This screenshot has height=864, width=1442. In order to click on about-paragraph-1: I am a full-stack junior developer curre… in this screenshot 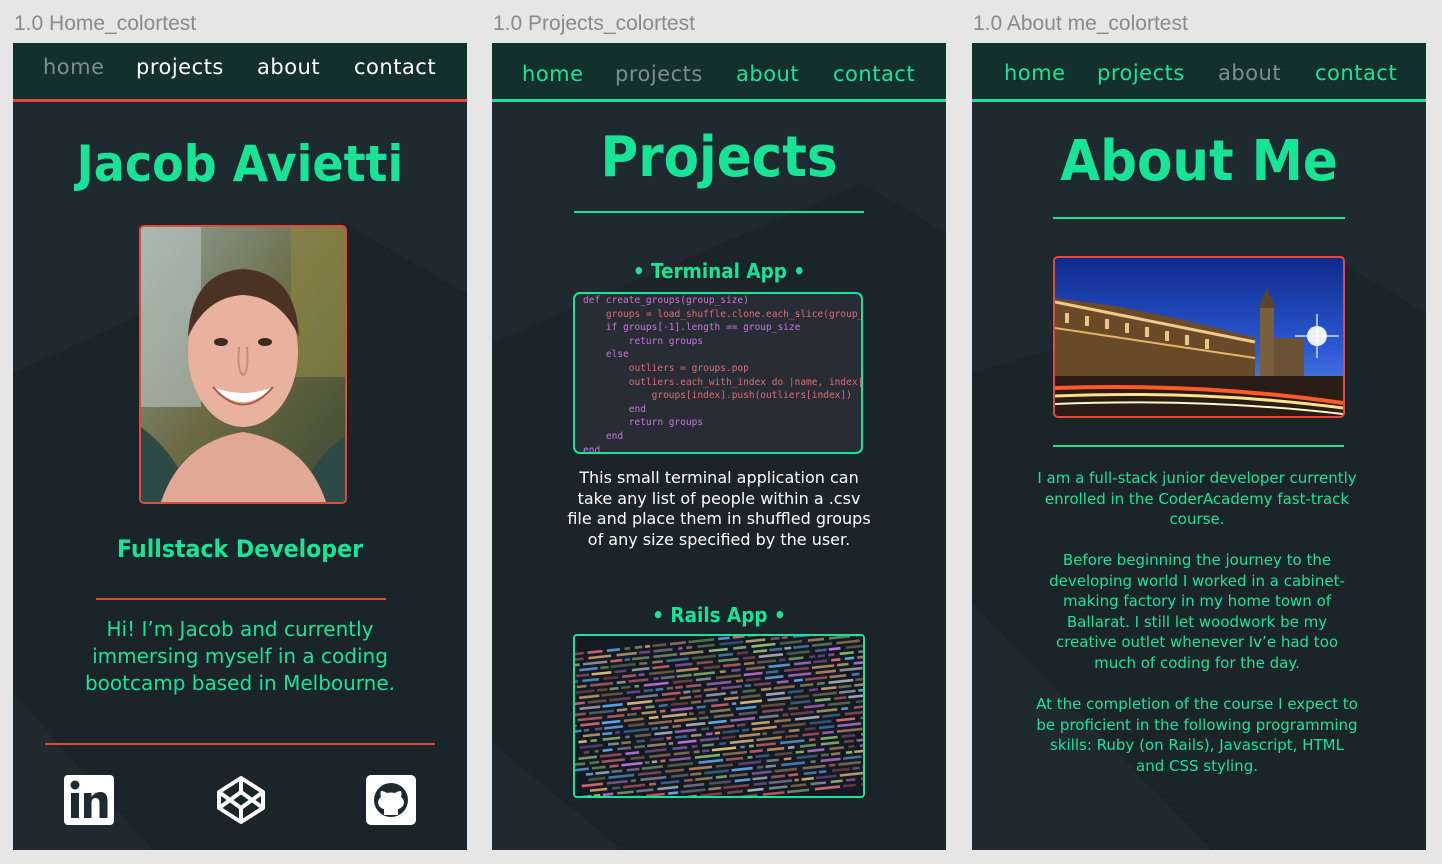, I will do `click(1197, 499)`.